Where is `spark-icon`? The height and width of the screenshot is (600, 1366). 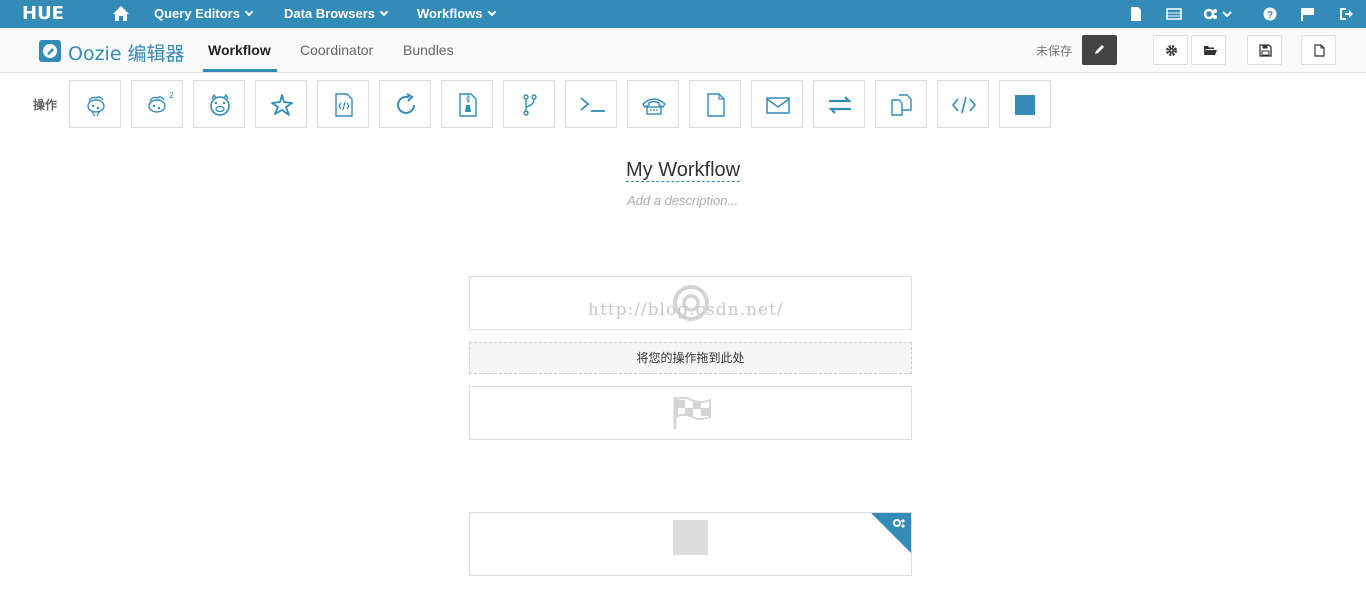 spark-icon is located at coordinates (282, 105).